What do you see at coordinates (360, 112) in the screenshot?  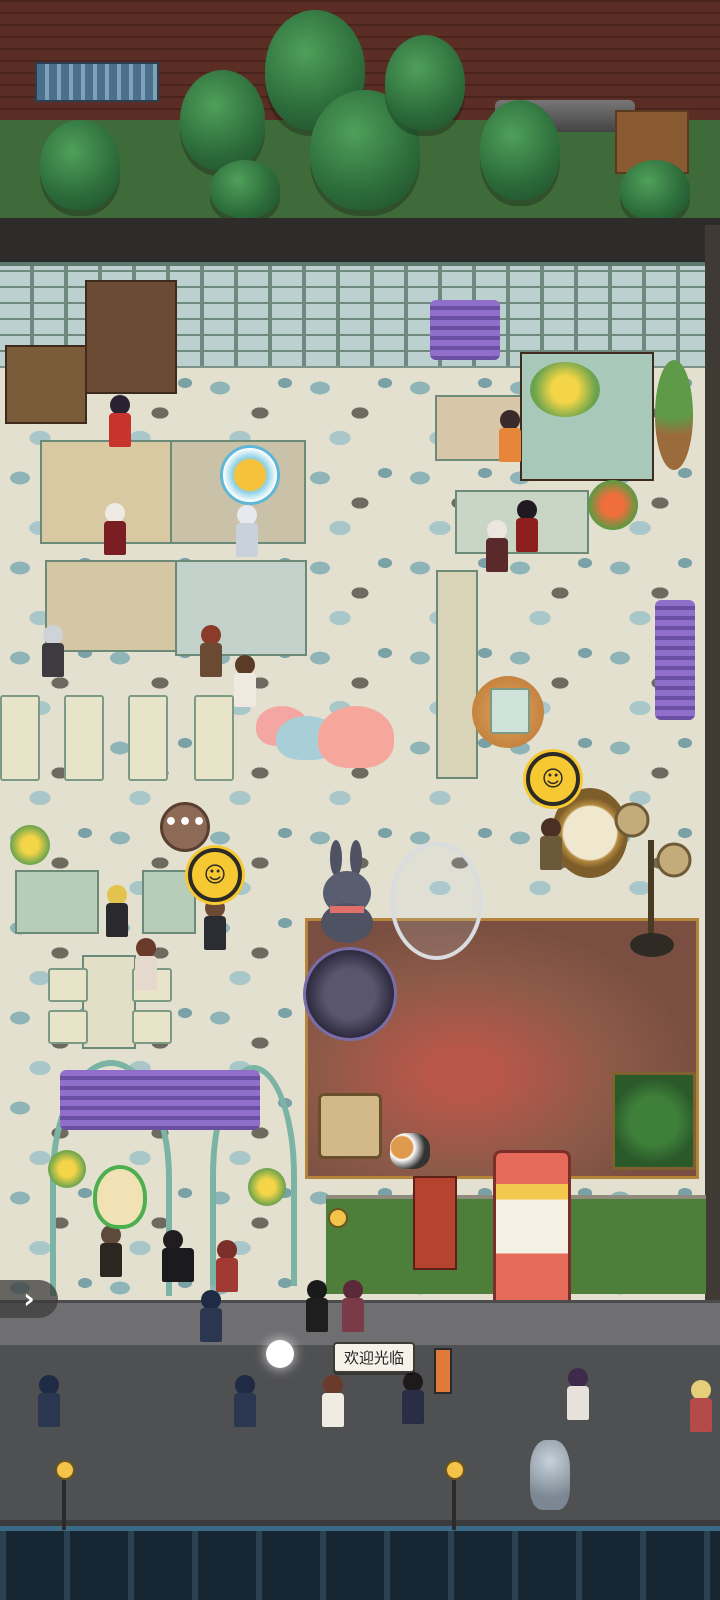 I see `back-garden` at bounding box center [360, 112].